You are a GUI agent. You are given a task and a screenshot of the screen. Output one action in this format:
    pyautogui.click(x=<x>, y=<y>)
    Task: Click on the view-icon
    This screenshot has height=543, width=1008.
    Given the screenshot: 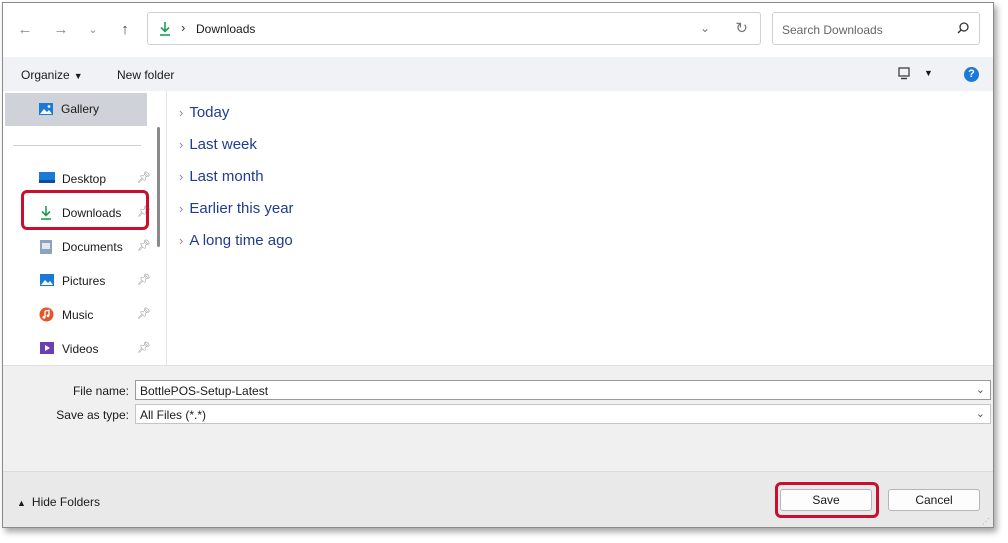 What is the action you would take?
    pyautogui.click(x=904, y=73)
    